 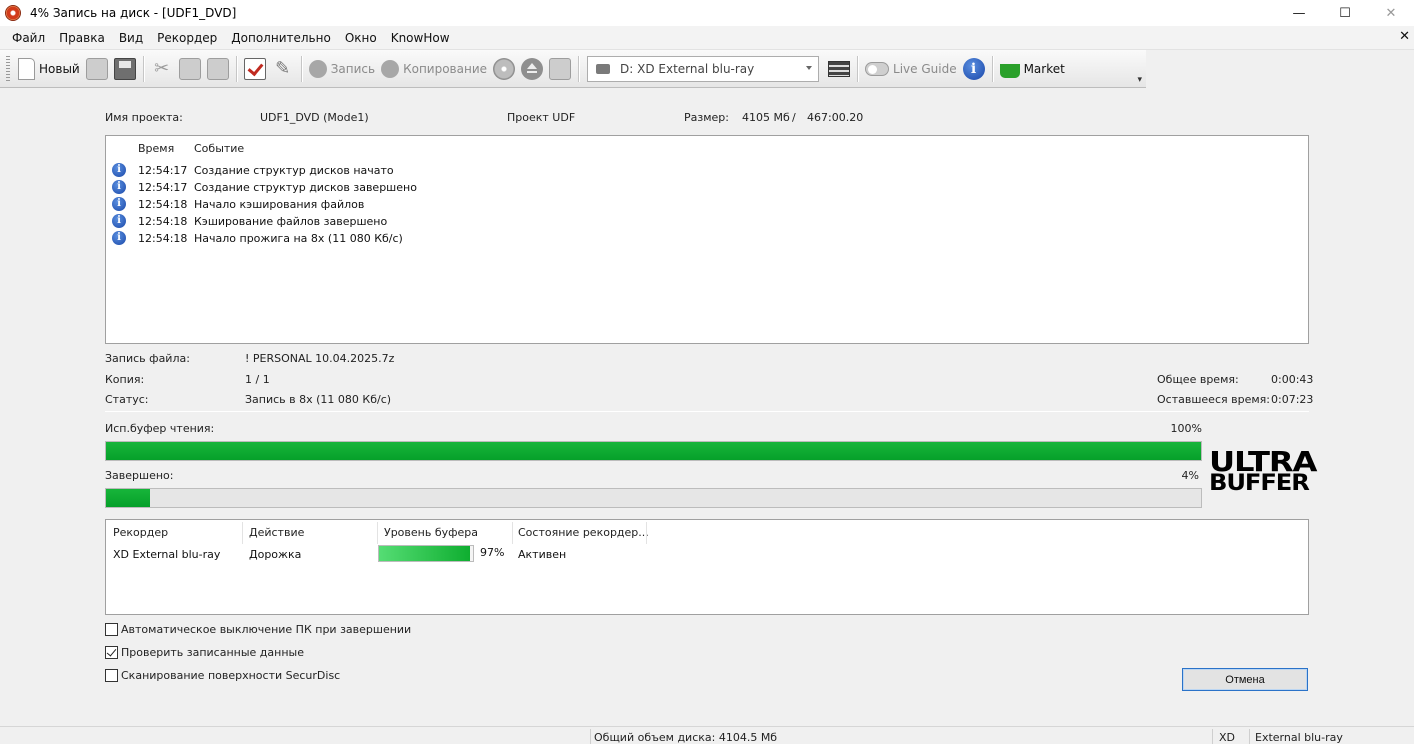 I want to click on close-button: ✕, so click(x=1391, y=13).